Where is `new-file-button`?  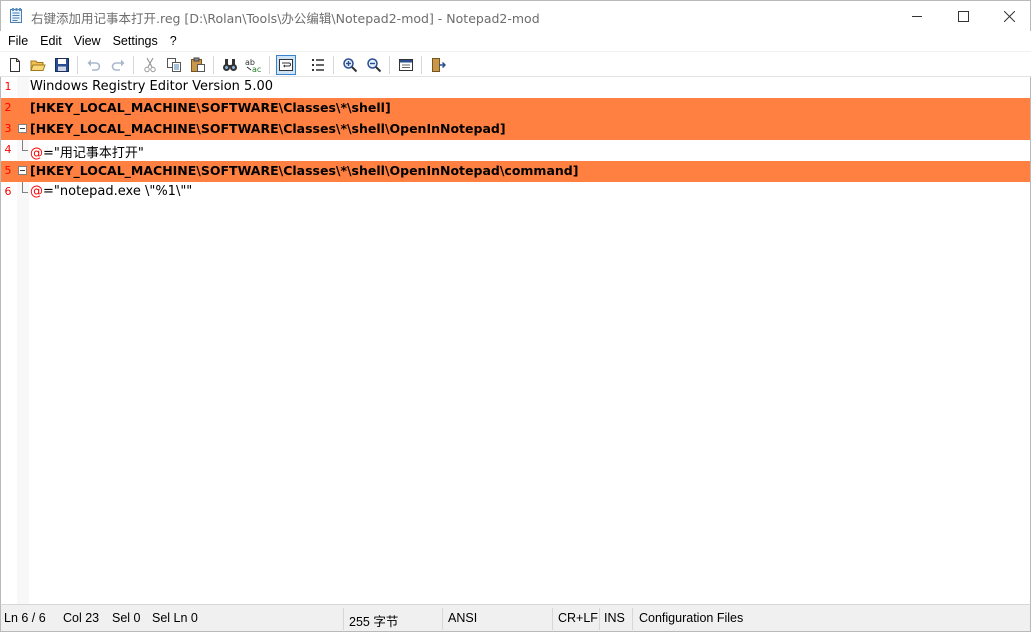 new-file-button is located at coordinates (15, 65).